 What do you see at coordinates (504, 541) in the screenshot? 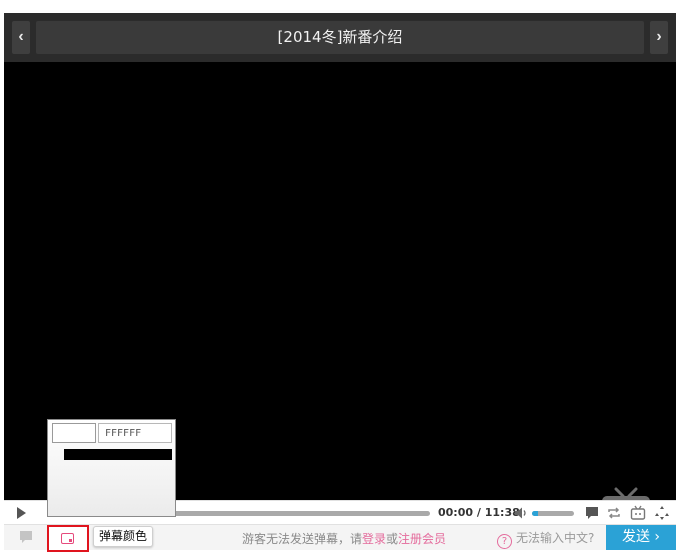
I see `help-icon: ?` at bounding box center [504, 541].